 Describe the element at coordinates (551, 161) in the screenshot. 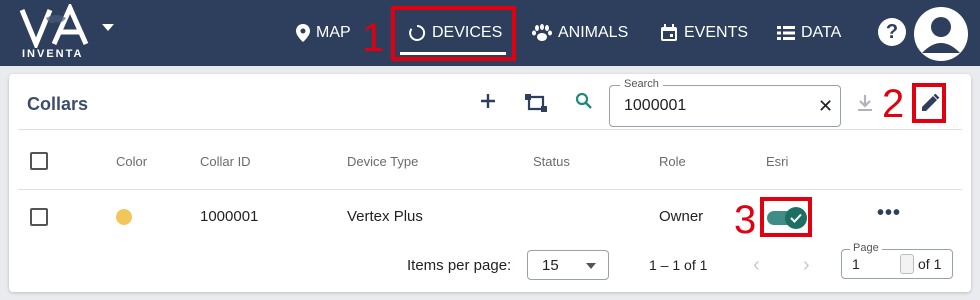

I see `col-header-status: Status` at that location.